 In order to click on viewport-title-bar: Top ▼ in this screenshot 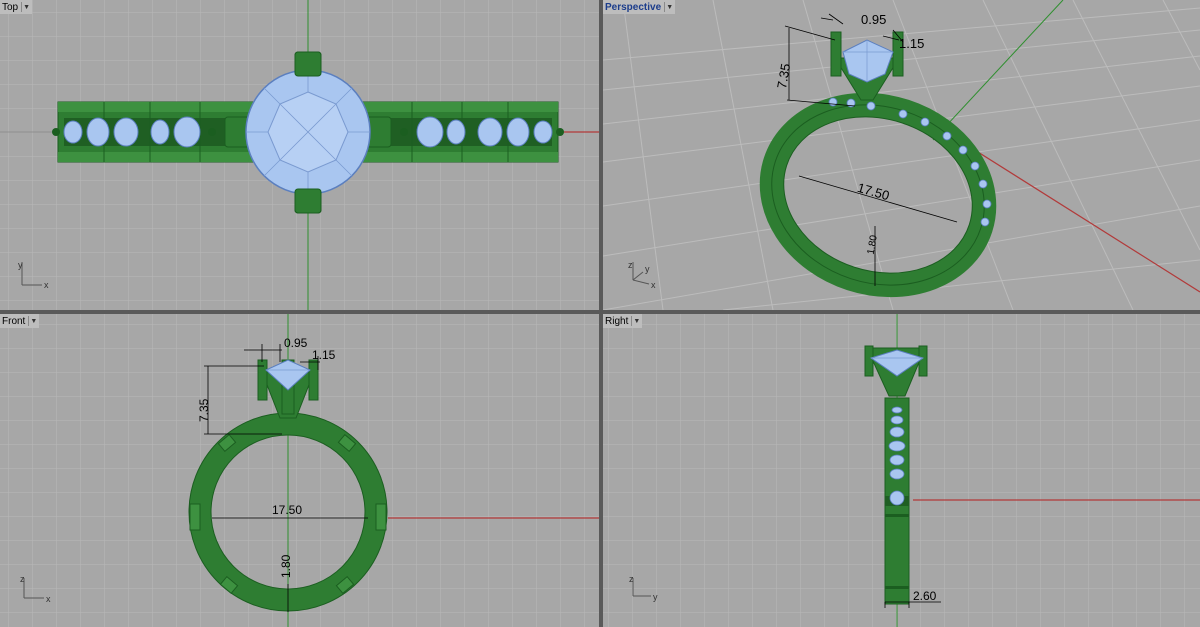, I will do `click(16, 7)`.